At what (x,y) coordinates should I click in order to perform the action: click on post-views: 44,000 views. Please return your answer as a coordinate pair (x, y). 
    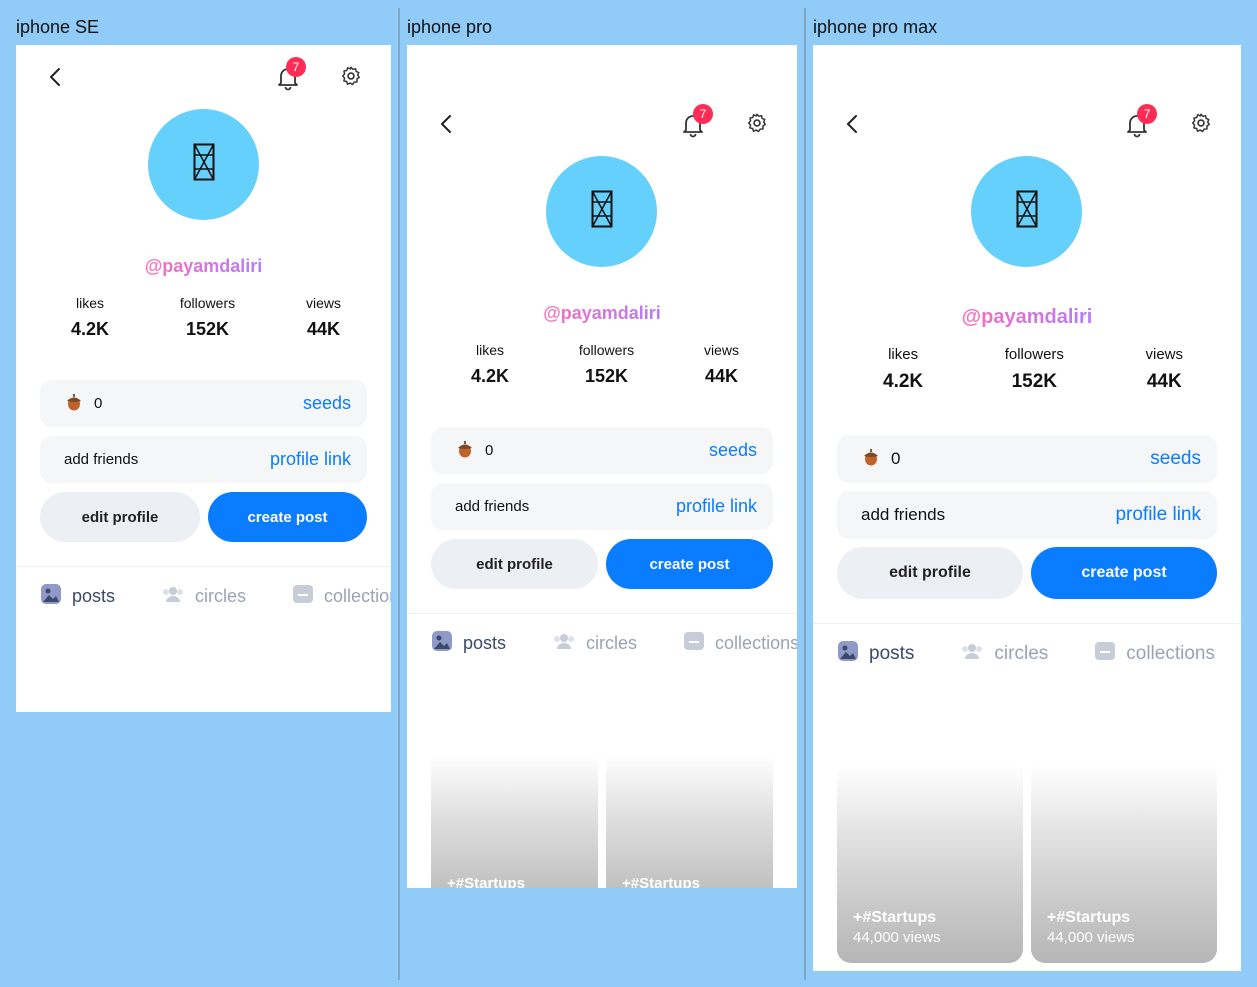
    Looking at the image, I should click on (897, 937).